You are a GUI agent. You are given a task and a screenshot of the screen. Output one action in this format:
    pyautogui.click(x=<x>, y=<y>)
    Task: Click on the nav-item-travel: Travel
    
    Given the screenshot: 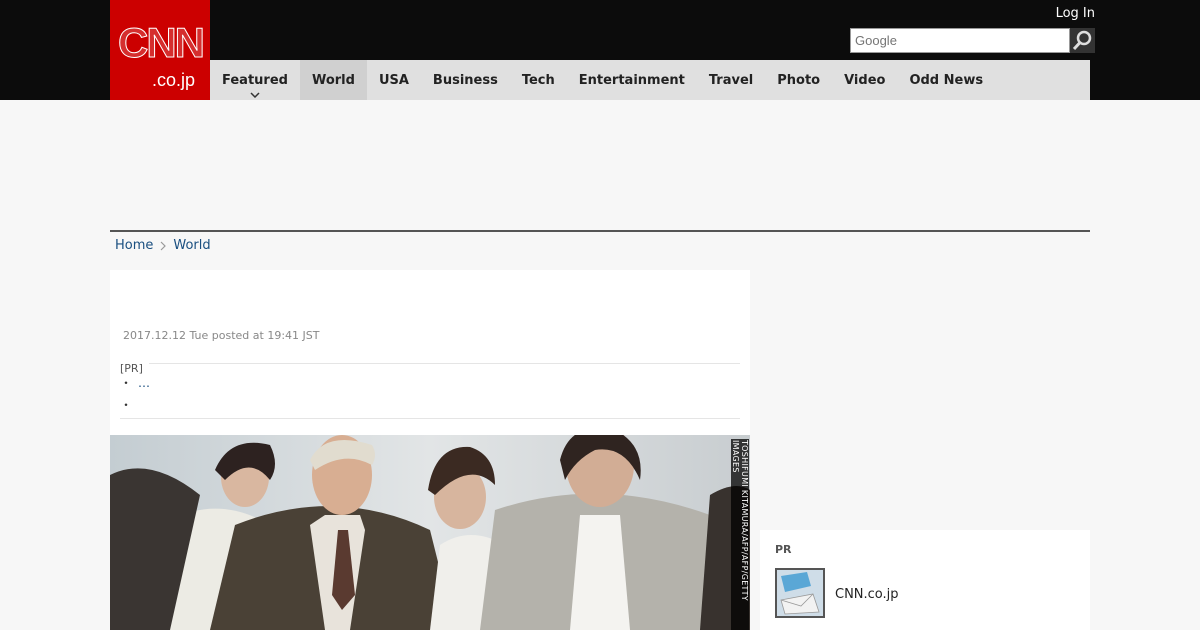 What is the action you would take?
    pyautogui.click(x=731, y=80)
    